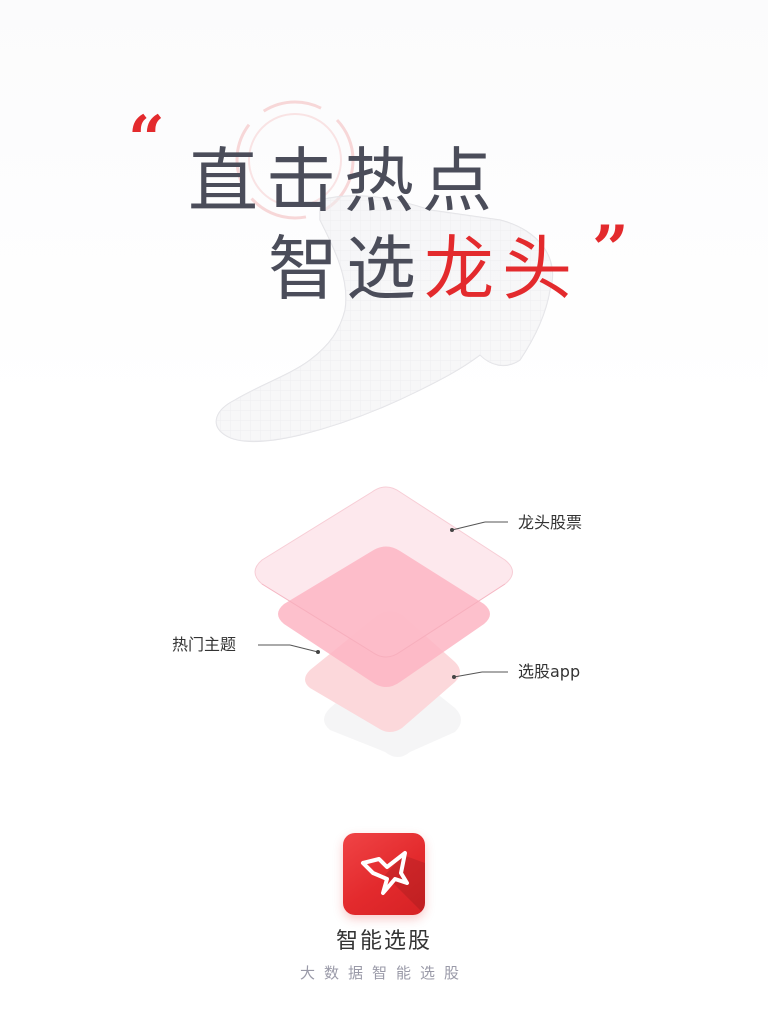 The height and width of the screenshot is (1024, 768). I want to click on callout-line-top, so click(479, 526).